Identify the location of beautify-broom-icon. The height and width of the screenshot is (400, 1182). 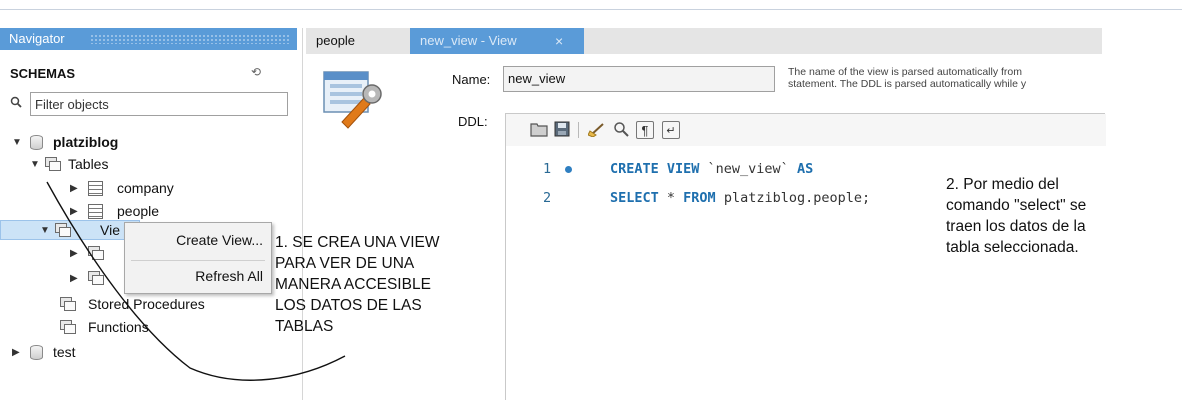
(596, 130).